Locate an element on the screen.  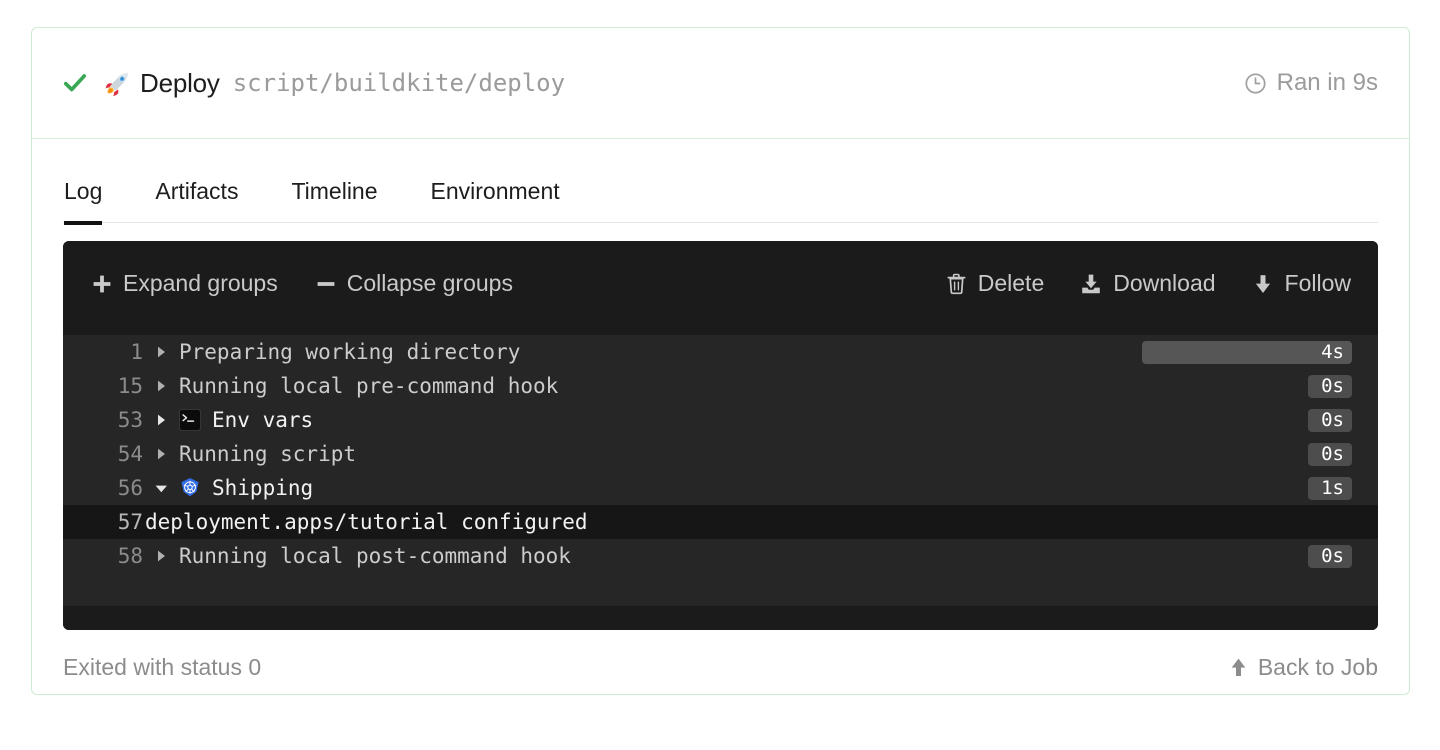
follow-button: Follow is located at coordinates (1301, 283).